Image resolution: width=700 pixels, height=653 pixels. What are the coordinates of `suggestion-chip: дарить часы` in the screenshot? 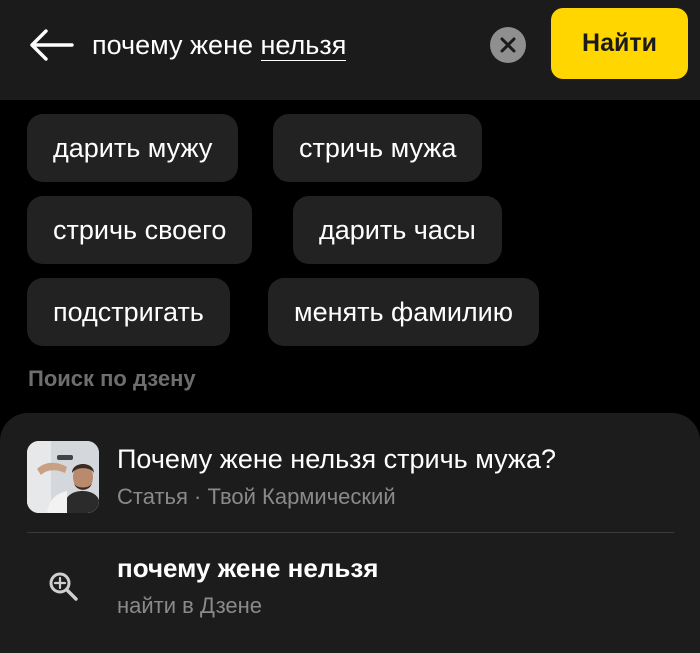 It's located at (397, 230).